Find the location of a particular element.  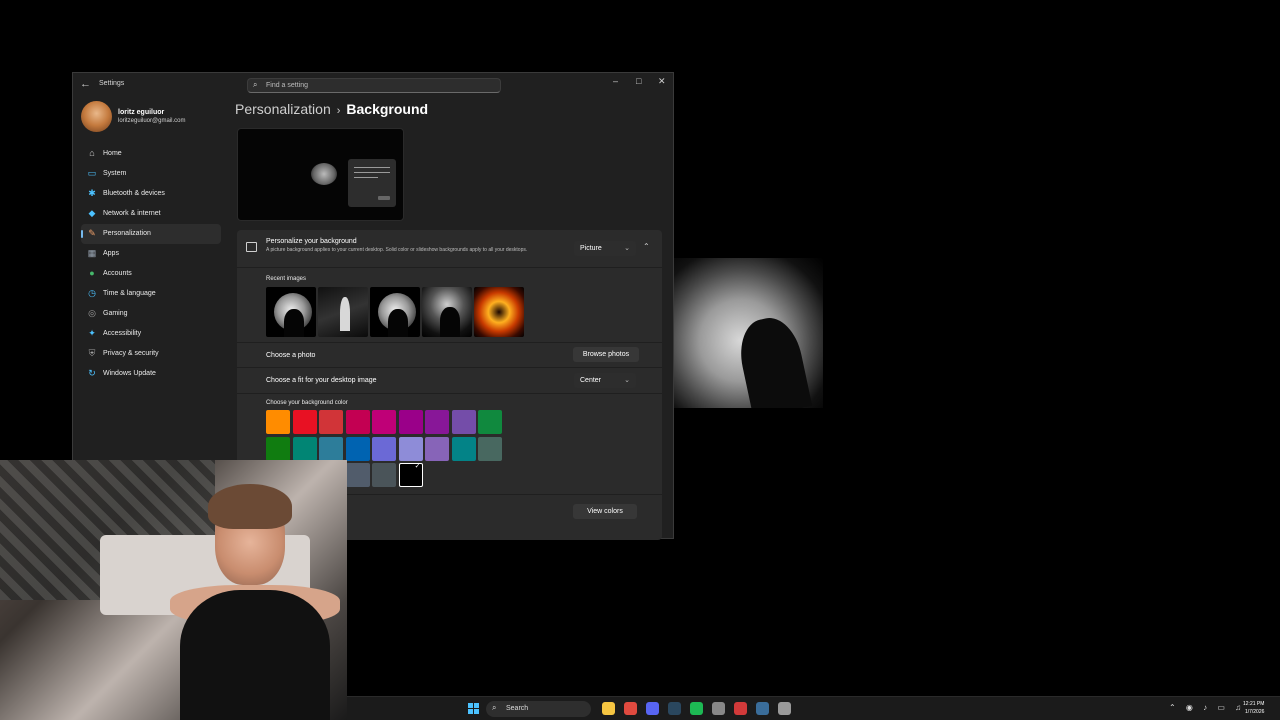

home-icon: ⌂ is located at coordinates (92, 153).